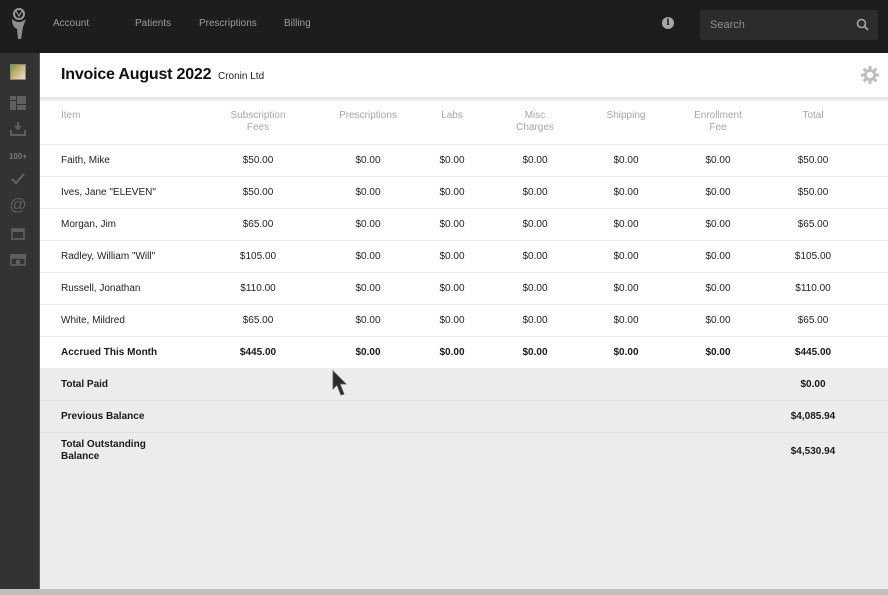 Image resolution: width=888 pixels, height=595 pixels. I want to click on summary-label: Previous Balance, so click(102, 416).